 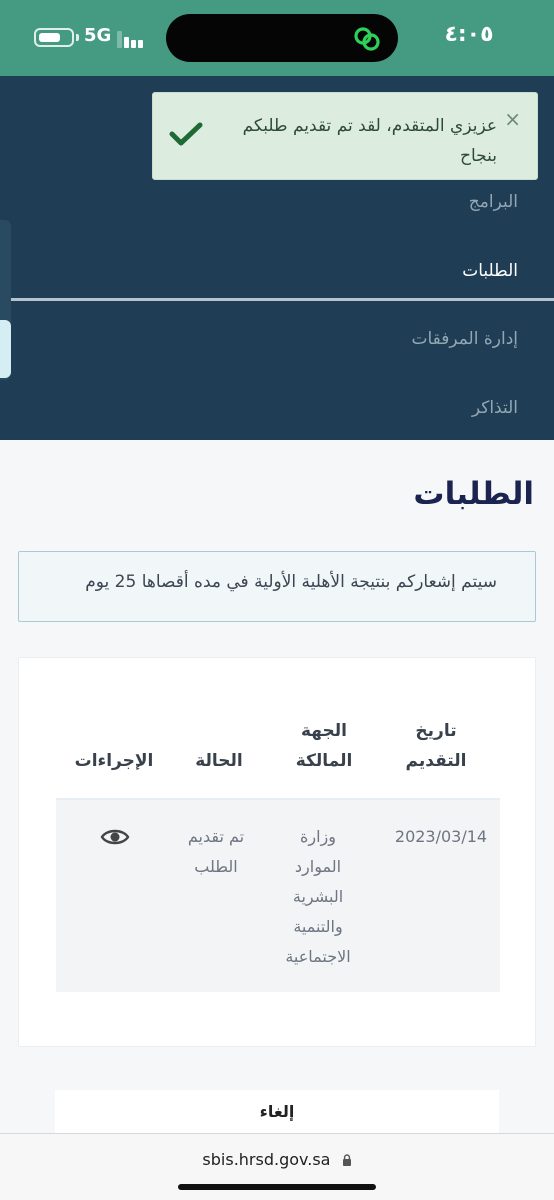 What do you see at coordinates (133, 38) in the screenshot?
I see `signal-icon` at bounding box center [133, 38].